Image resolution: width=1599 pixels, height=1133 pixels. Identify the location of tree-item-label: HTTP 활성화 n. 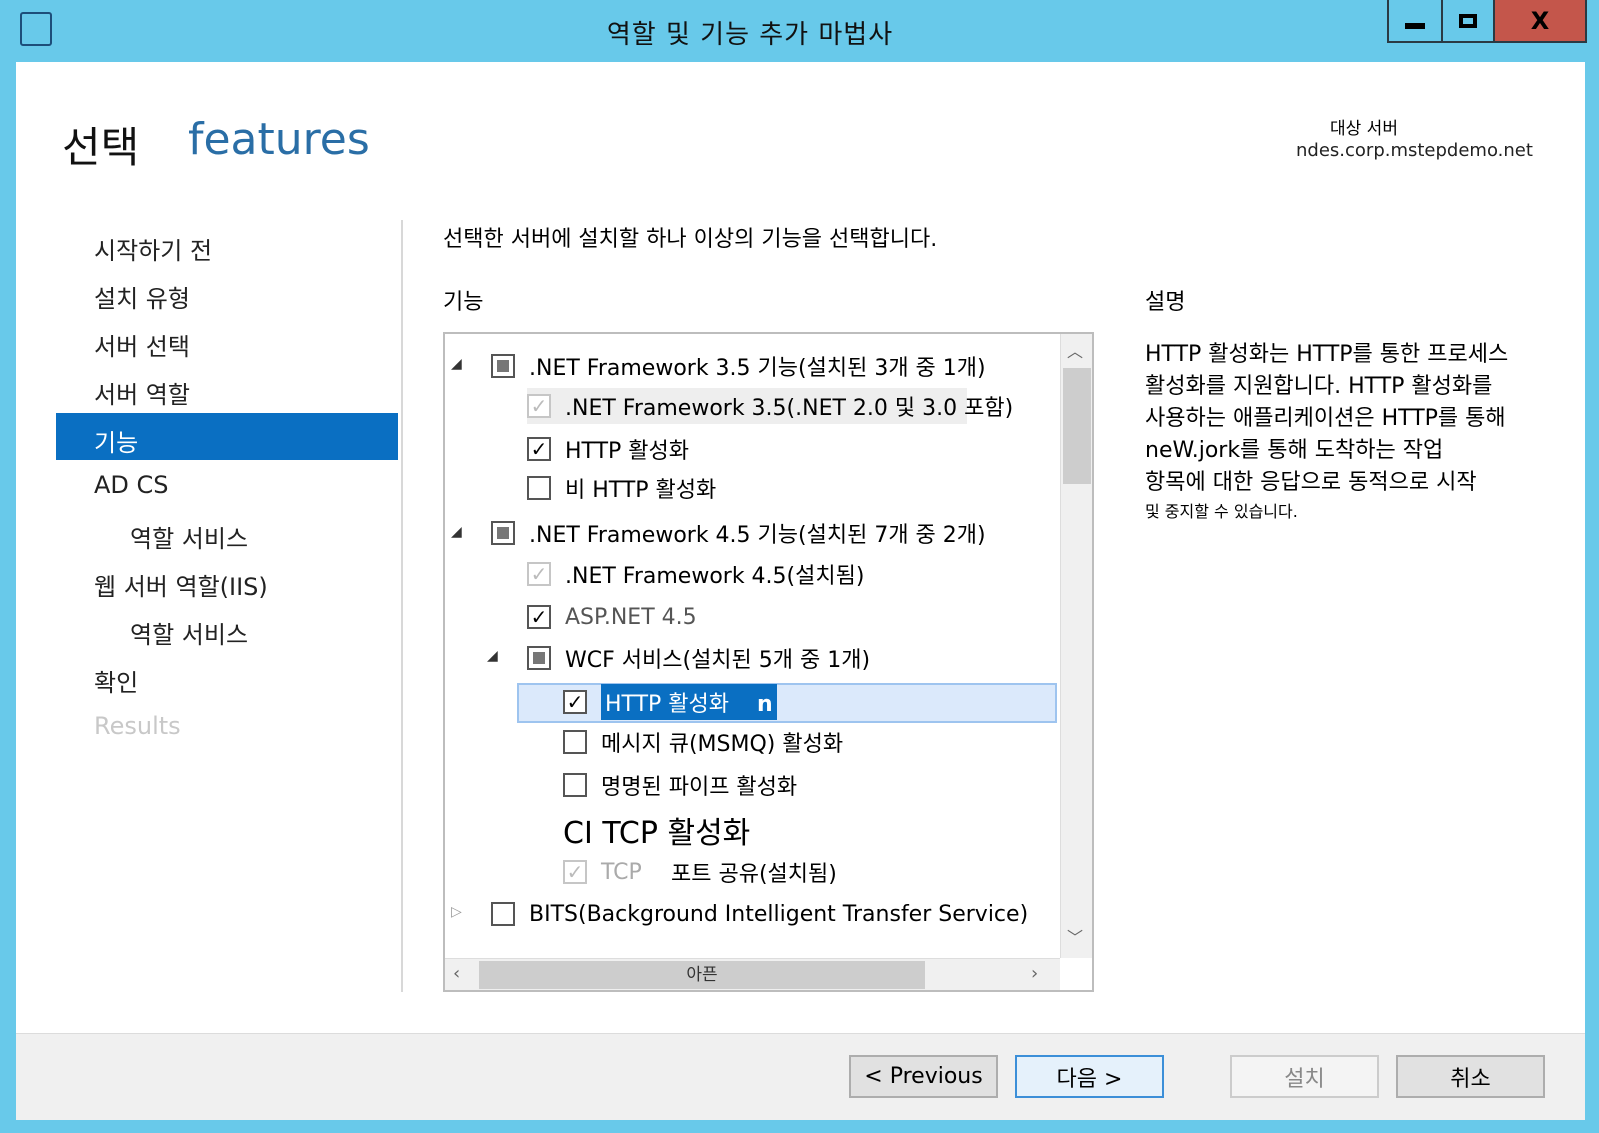
(689, 702).